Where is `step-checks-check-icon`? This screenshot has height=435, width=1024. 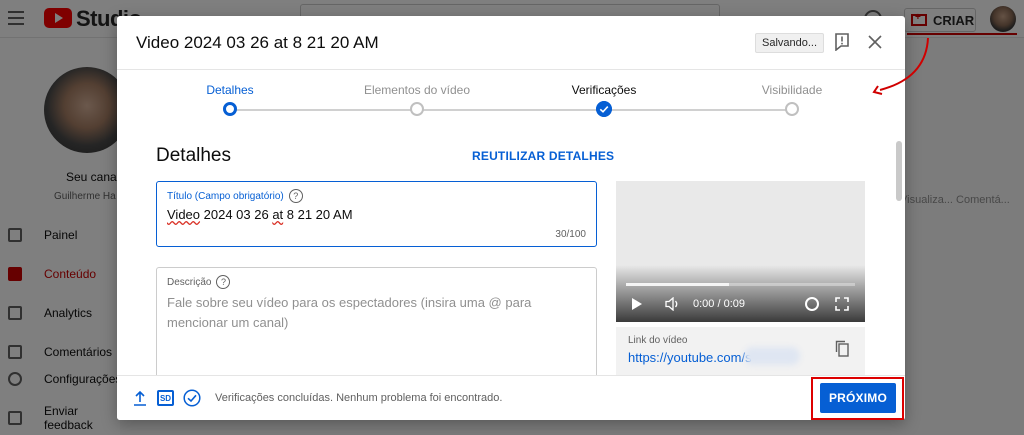
step-checks-check-icon is located at coordinates (604, 109).